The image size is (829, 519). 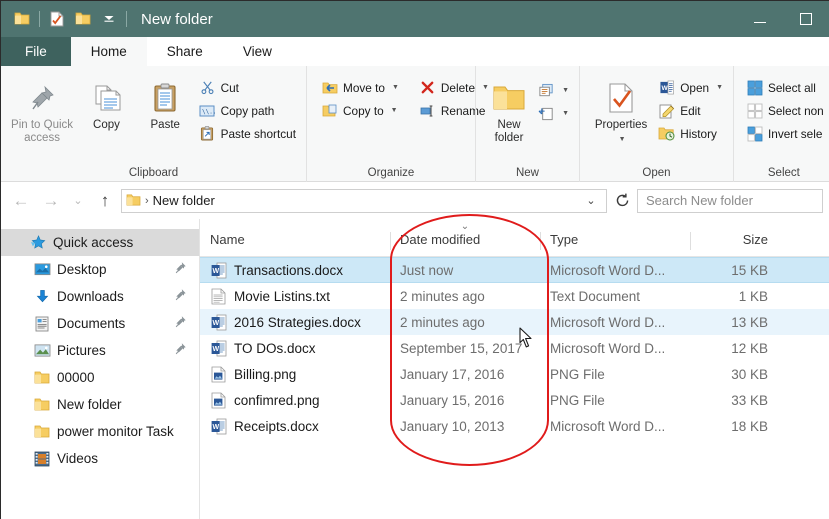 I want to click on file-name: 2016 Strategies.docx, so click(x=297, y=322).